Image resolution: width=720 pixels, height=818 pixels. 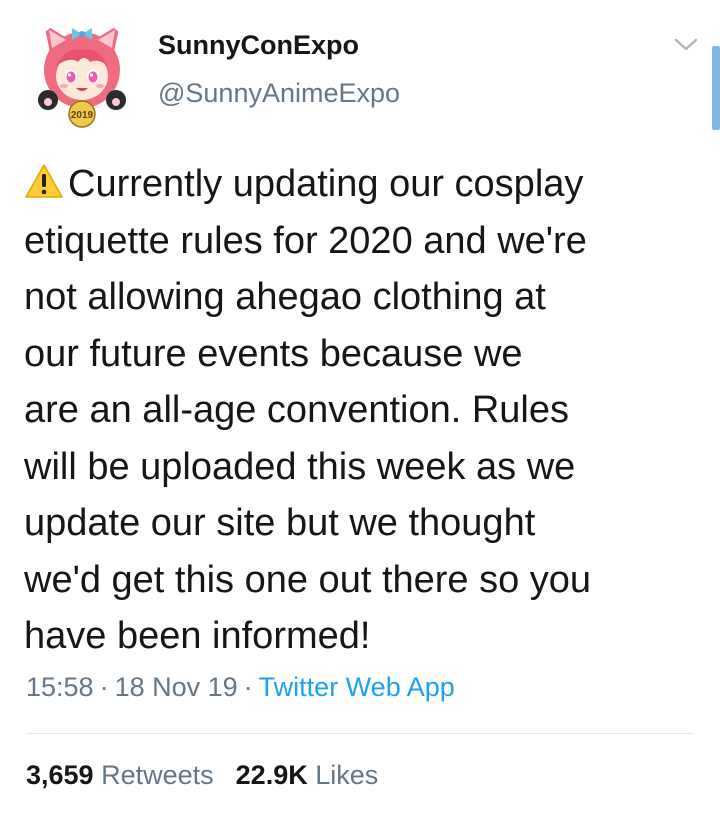 I want to click on tweet-line-text: Currently updating our cosplay, so click(x=326, y=184).